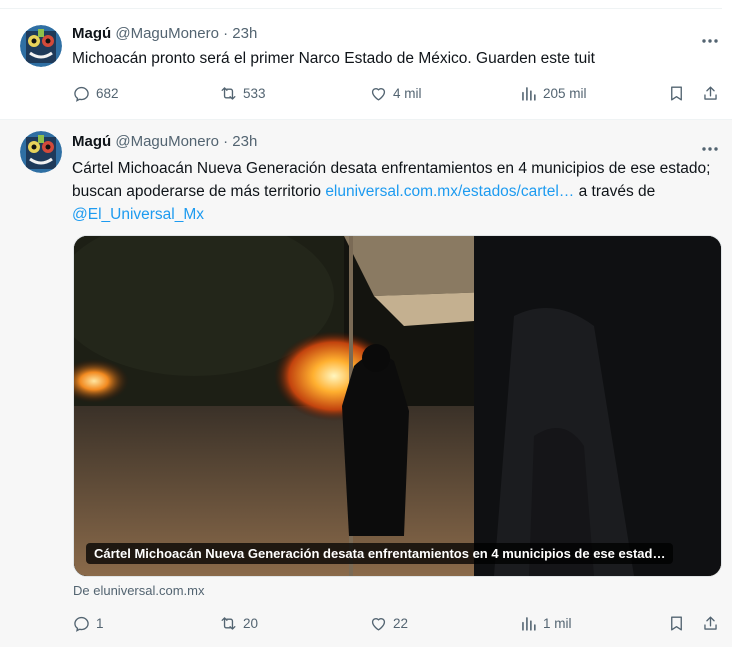  I want to click on like-count: 4 mil, so click(407, 93).